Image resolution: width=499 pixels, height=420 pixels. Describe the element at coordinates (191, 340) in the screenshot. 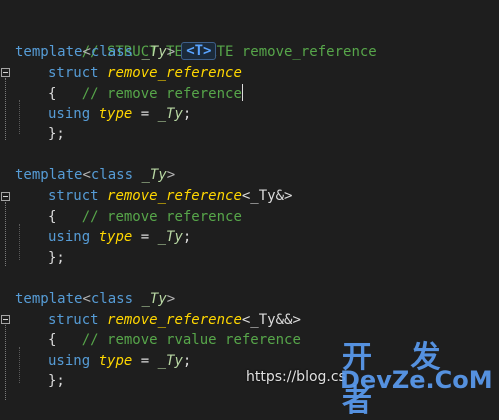

I see `inline-comment: // remove rvalue reference` at that location.